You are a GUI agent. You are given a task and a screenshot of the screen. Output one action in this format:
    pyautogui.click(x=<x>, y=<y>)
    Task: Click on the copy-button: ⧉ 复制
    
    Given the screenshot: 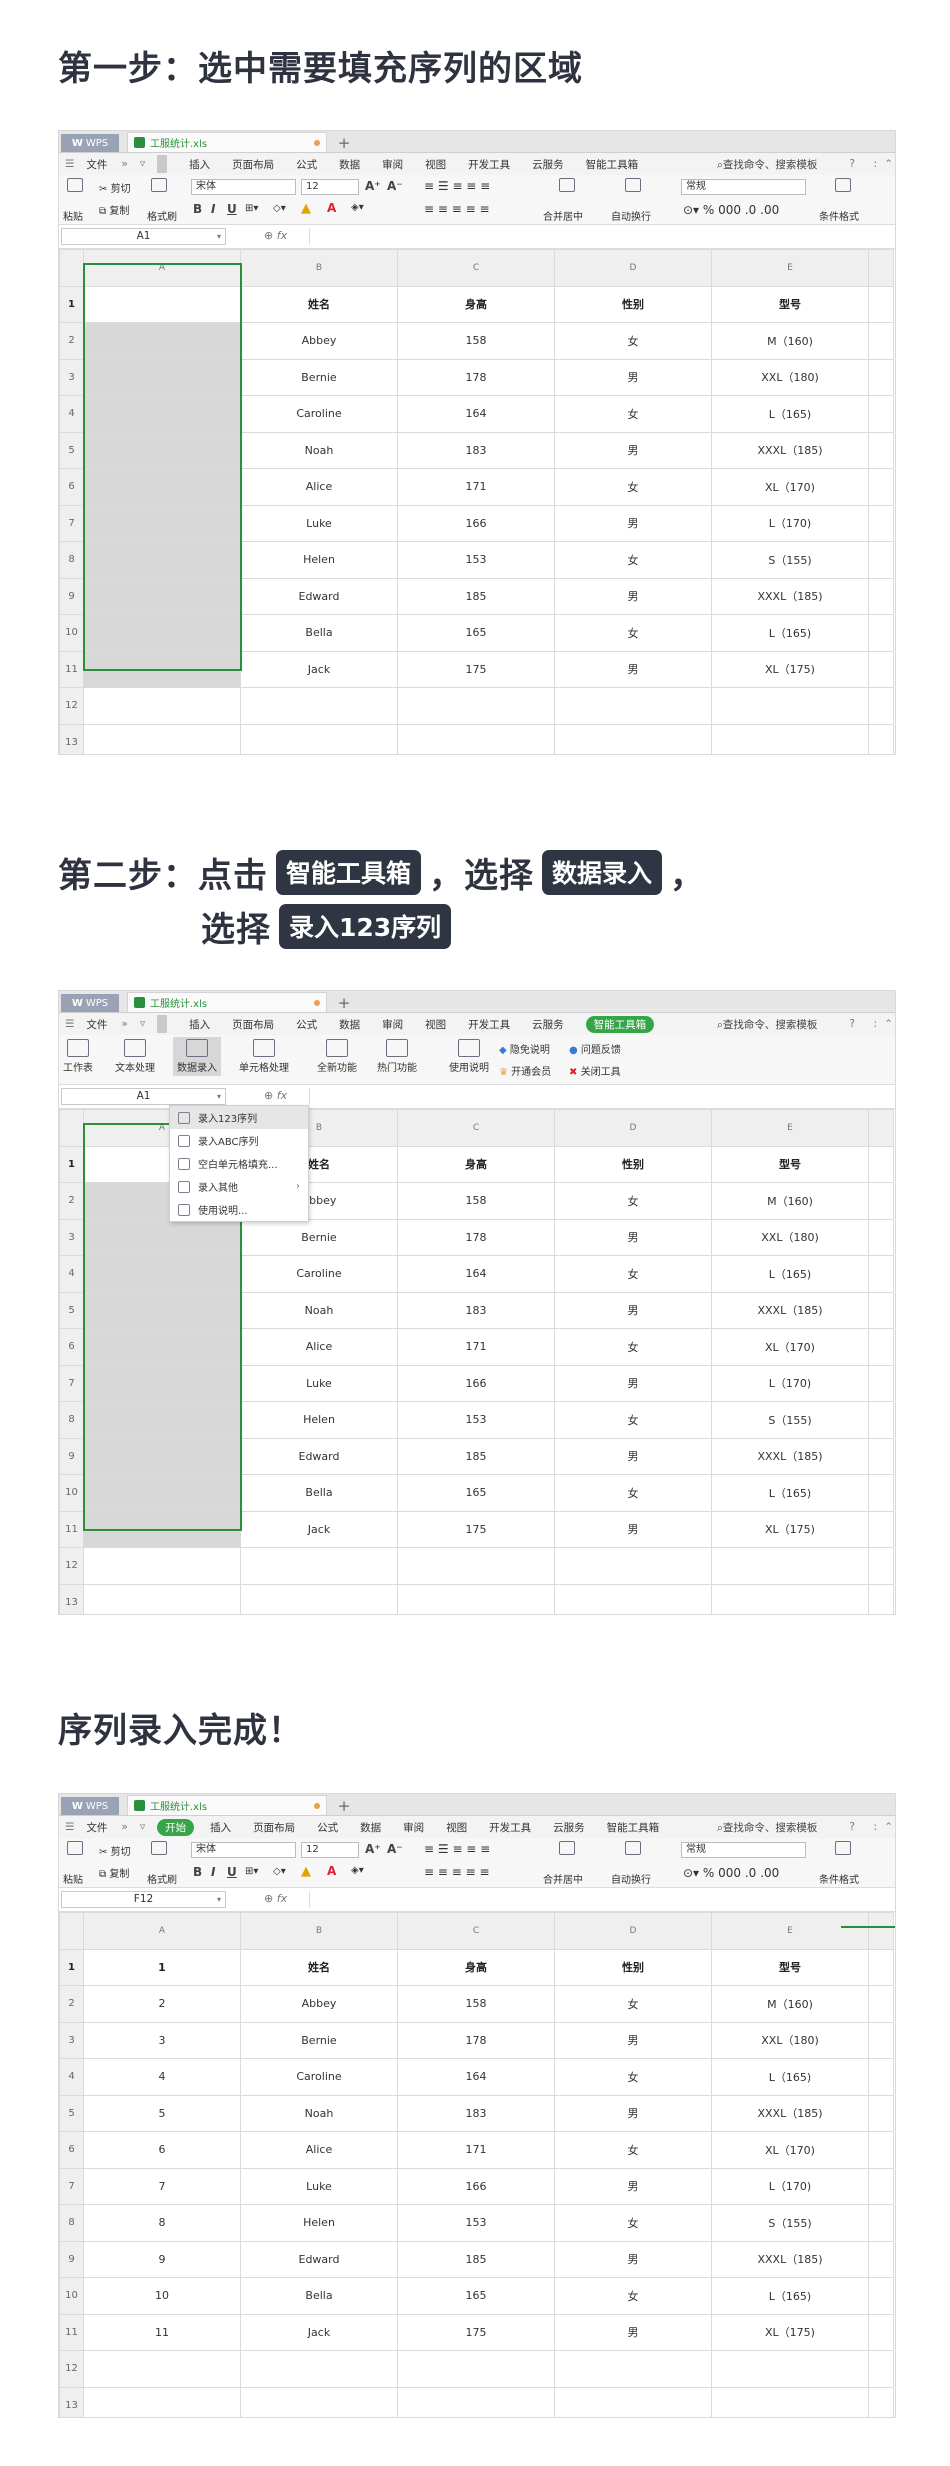 What is the action you would take?
    pyautogui.click(x=114, y=1872)
    